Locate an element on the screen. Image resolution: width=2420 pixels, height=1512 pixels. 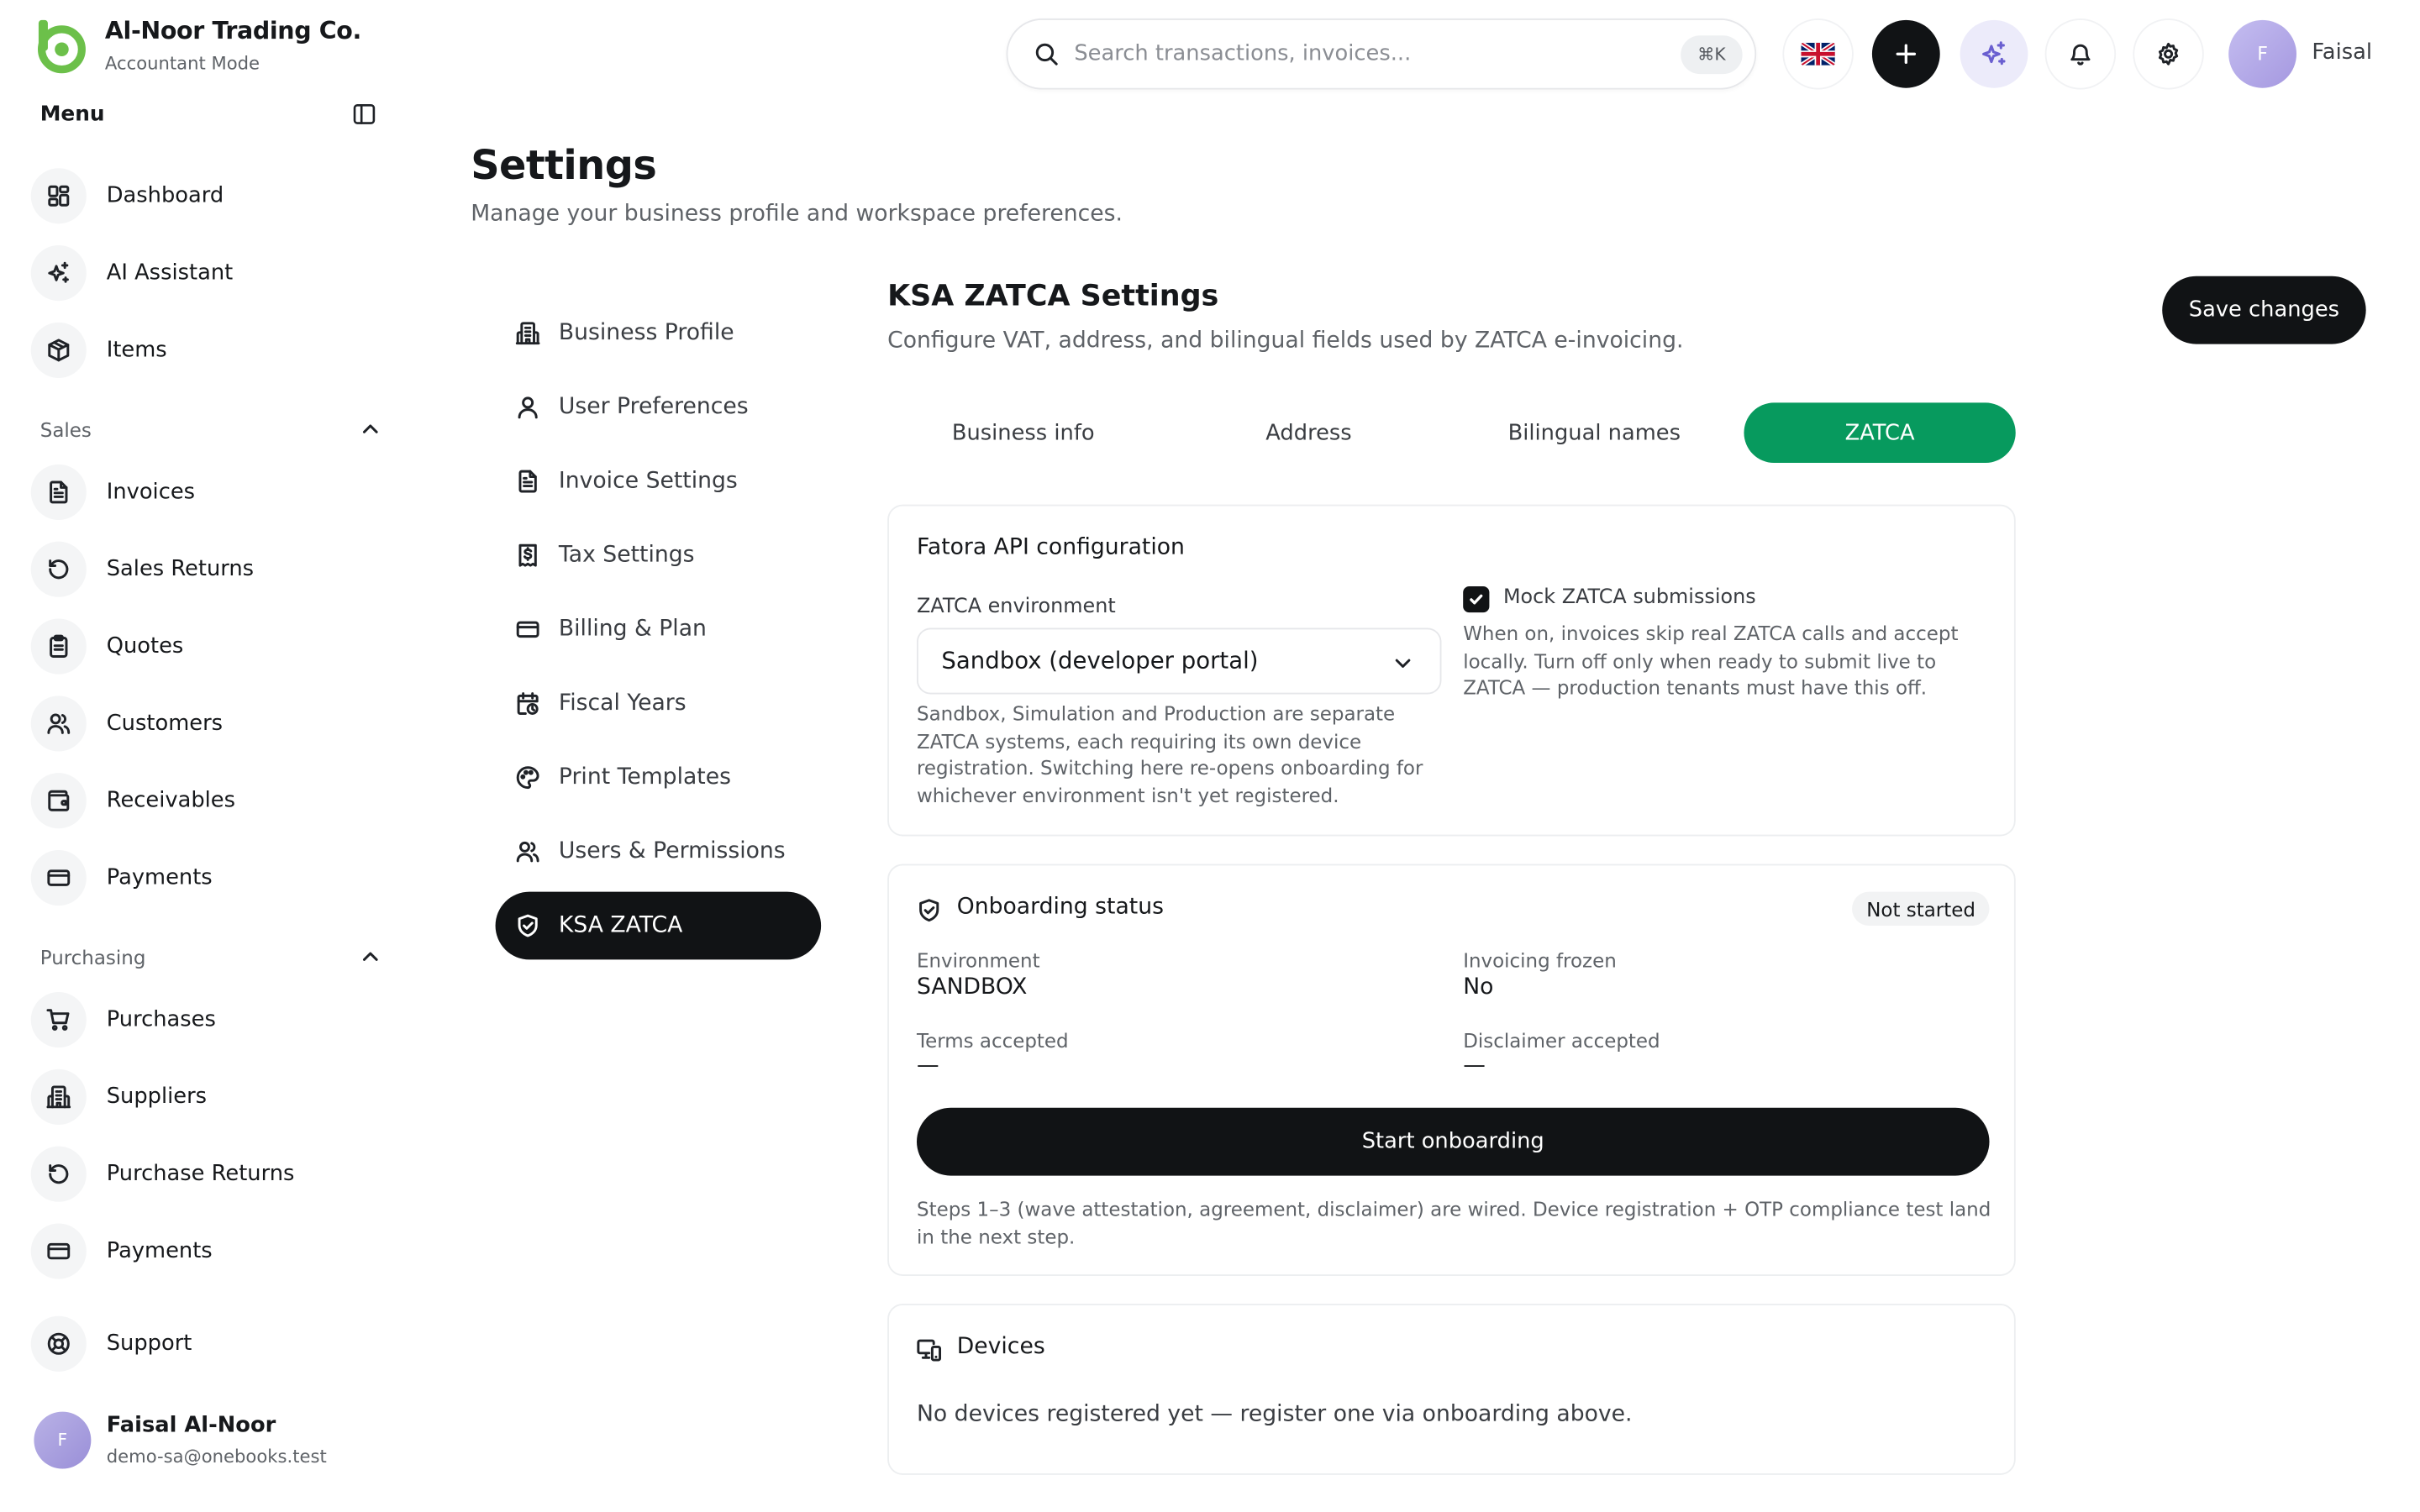
box-icon is located at coordinates (58, 350).